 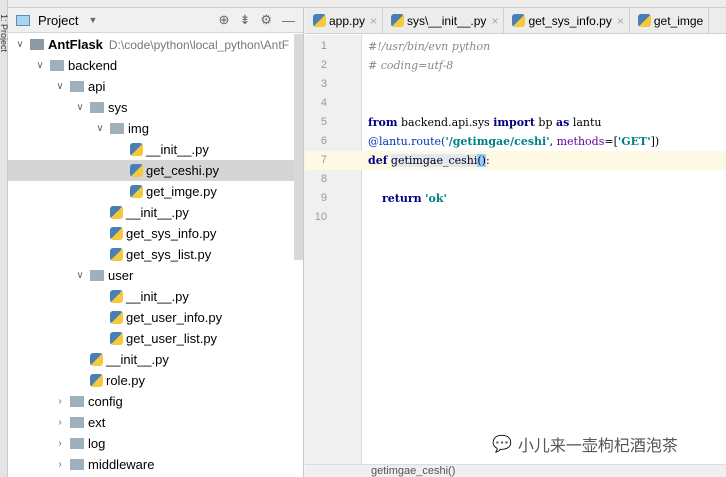 I want to click on tree-item-label: get_imge.py, so click(x=181, y=191).